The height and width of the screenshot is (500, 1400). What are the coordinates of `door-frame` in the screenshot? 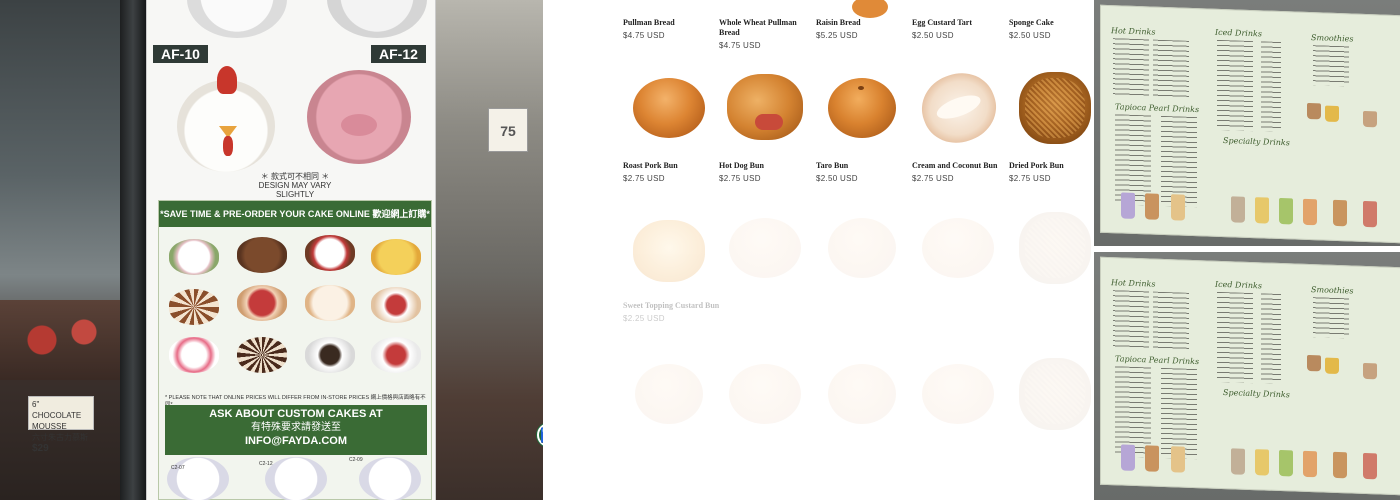 It's located at (133, 250).